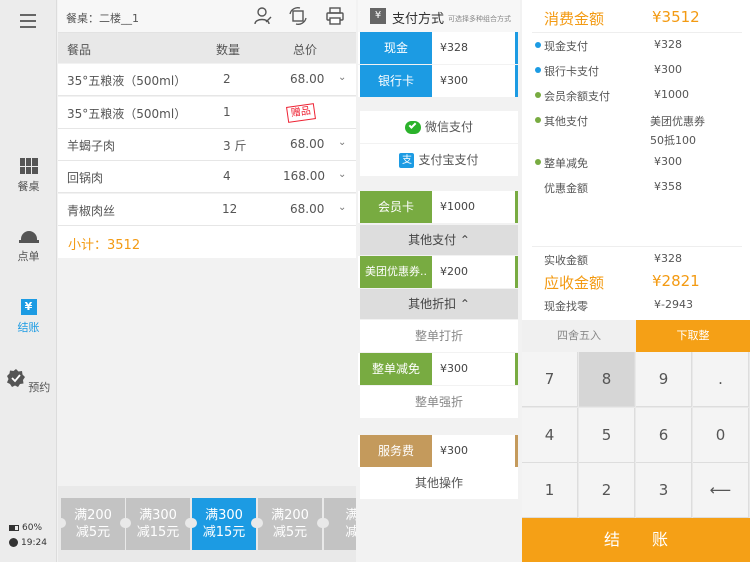  I want to click on switch-table-icon, so click(298, 16).